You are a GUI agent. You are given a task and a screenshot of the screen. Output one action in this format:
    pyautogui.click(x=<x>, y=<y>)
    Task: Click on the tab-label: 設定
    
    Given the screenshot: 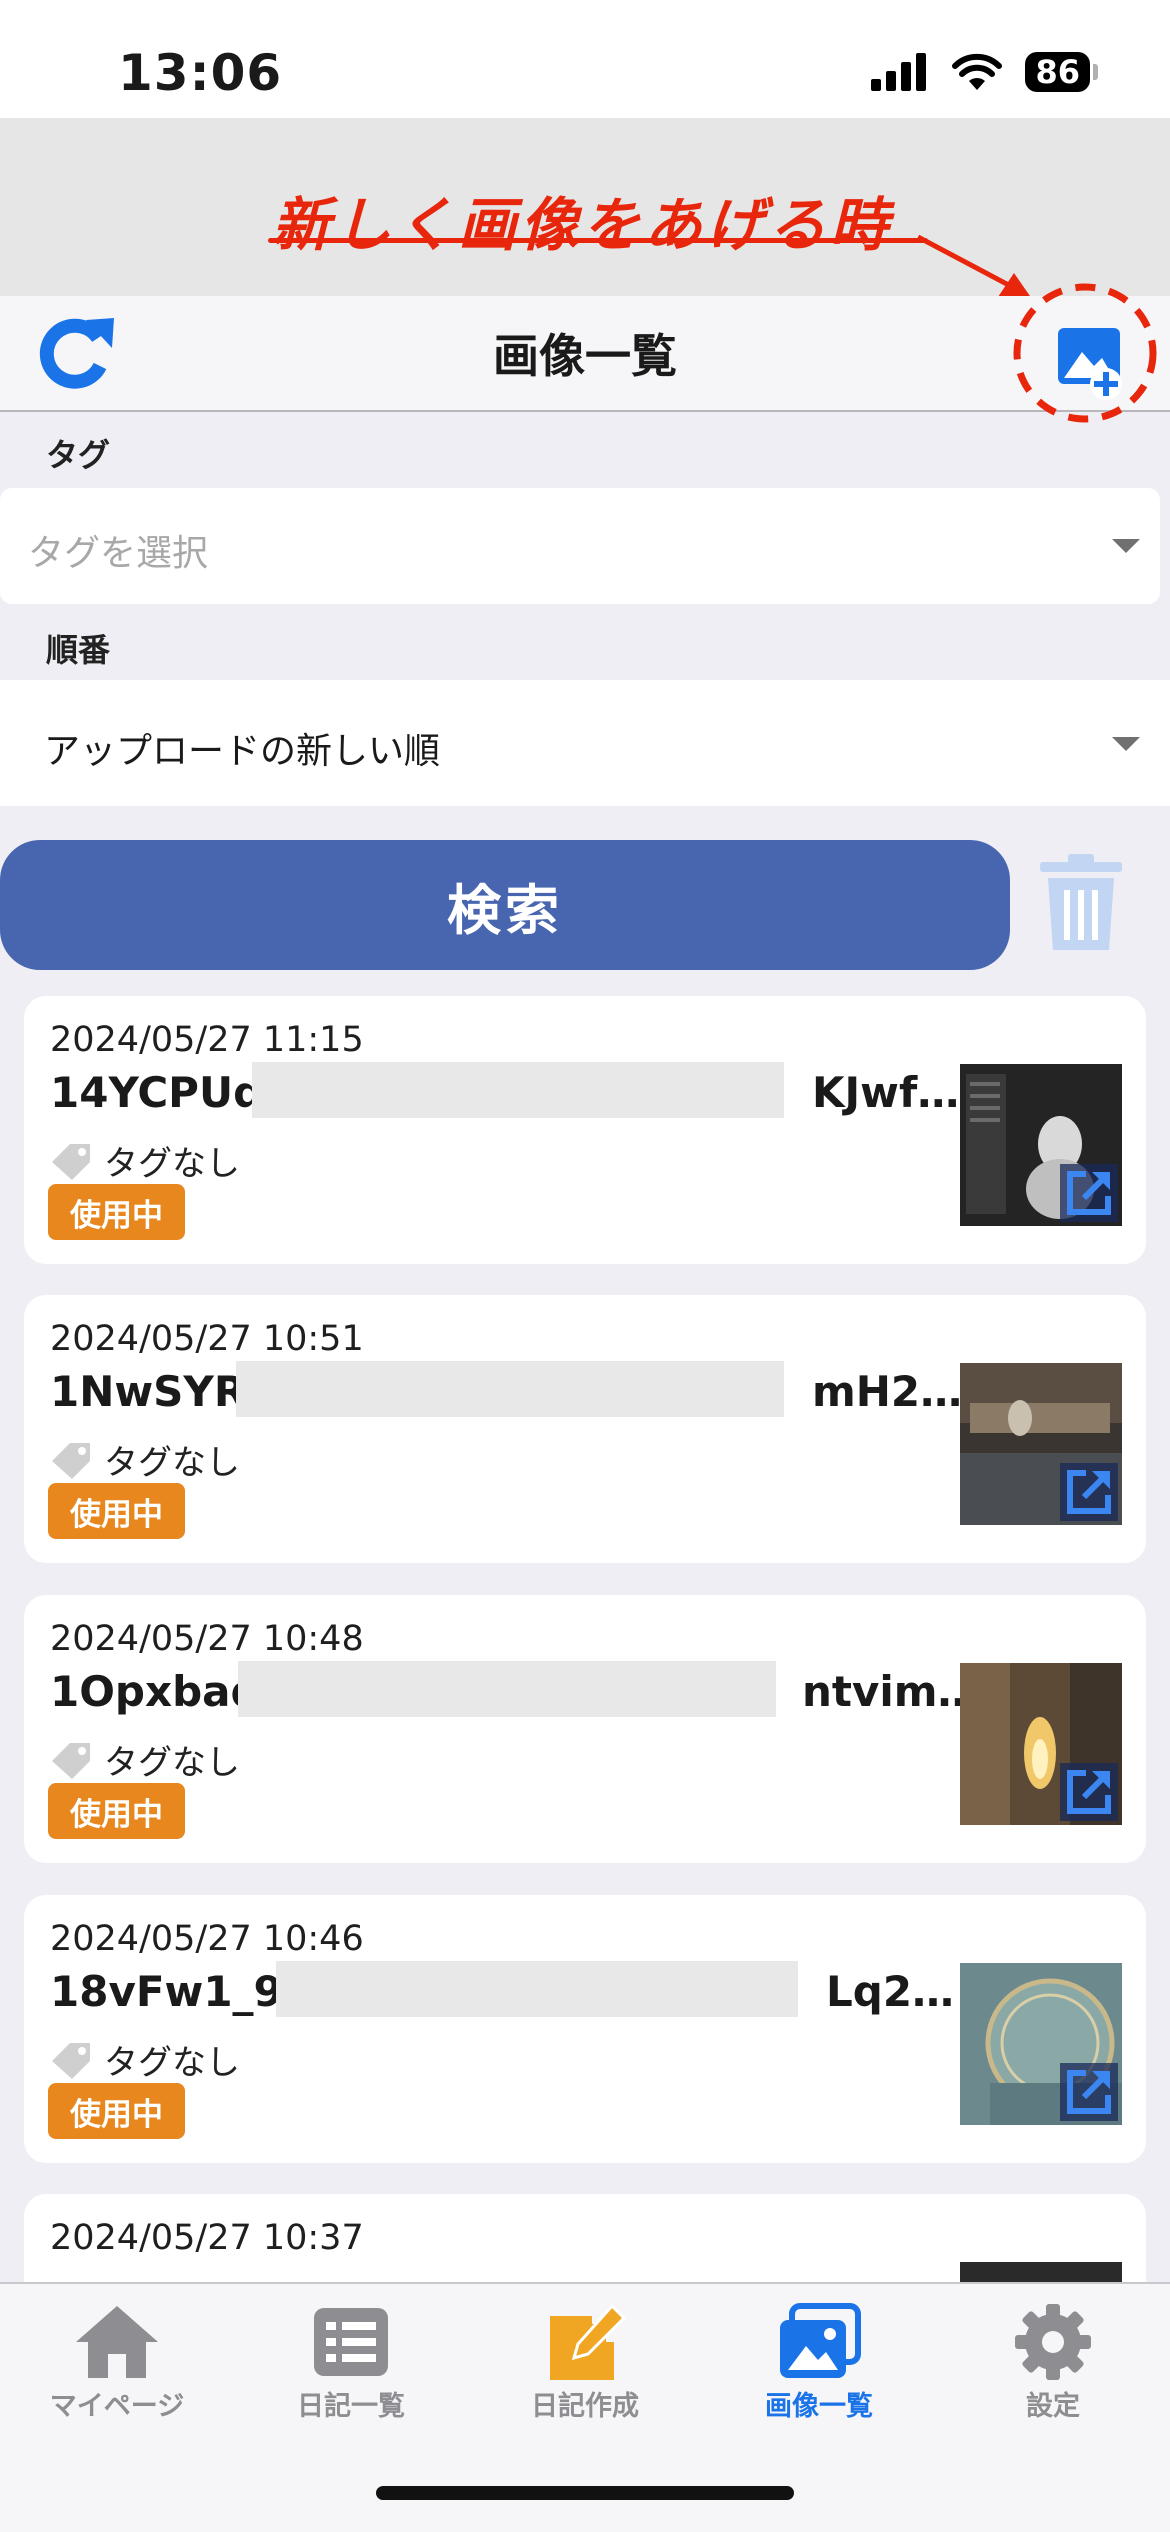 What is the action you would take?
    pyautogui.click(x=1053, y=2406)
    